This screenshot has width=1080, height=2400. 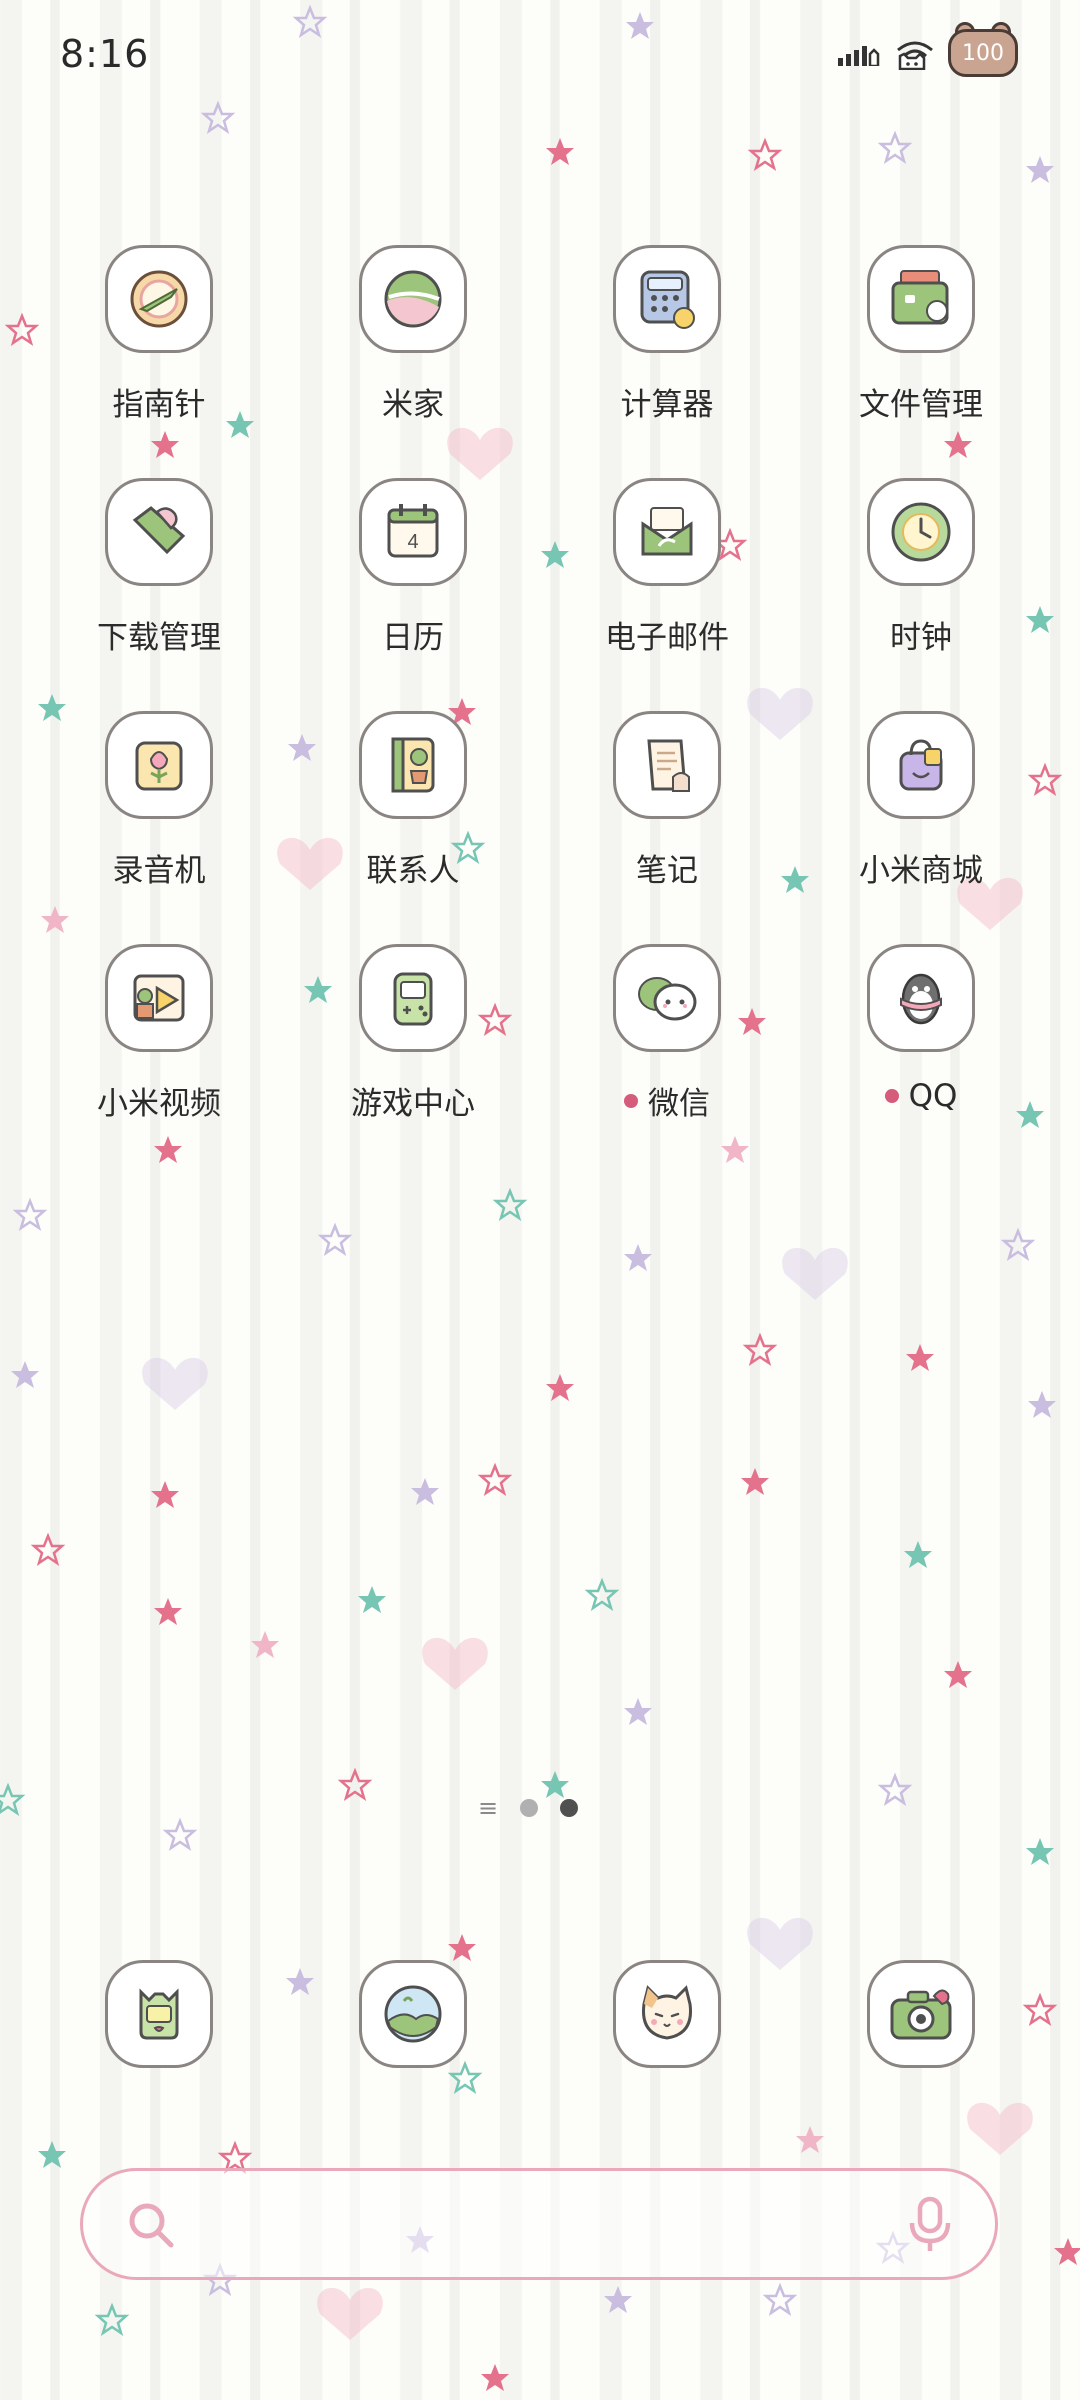 What do you see at coordinates (921, 638) in the screenshot?
I see `app-label: 时钟` at bounding box center [921, 638].